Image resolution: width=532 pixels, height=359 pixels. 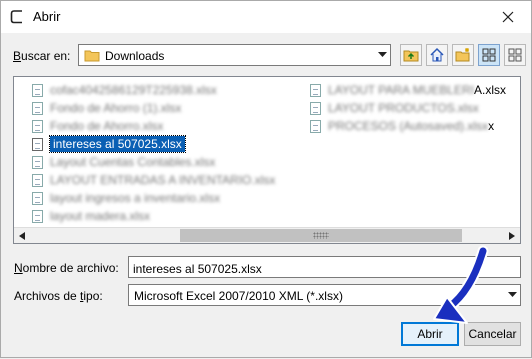 I want to click on close-icon, so click(x=508, y=17).